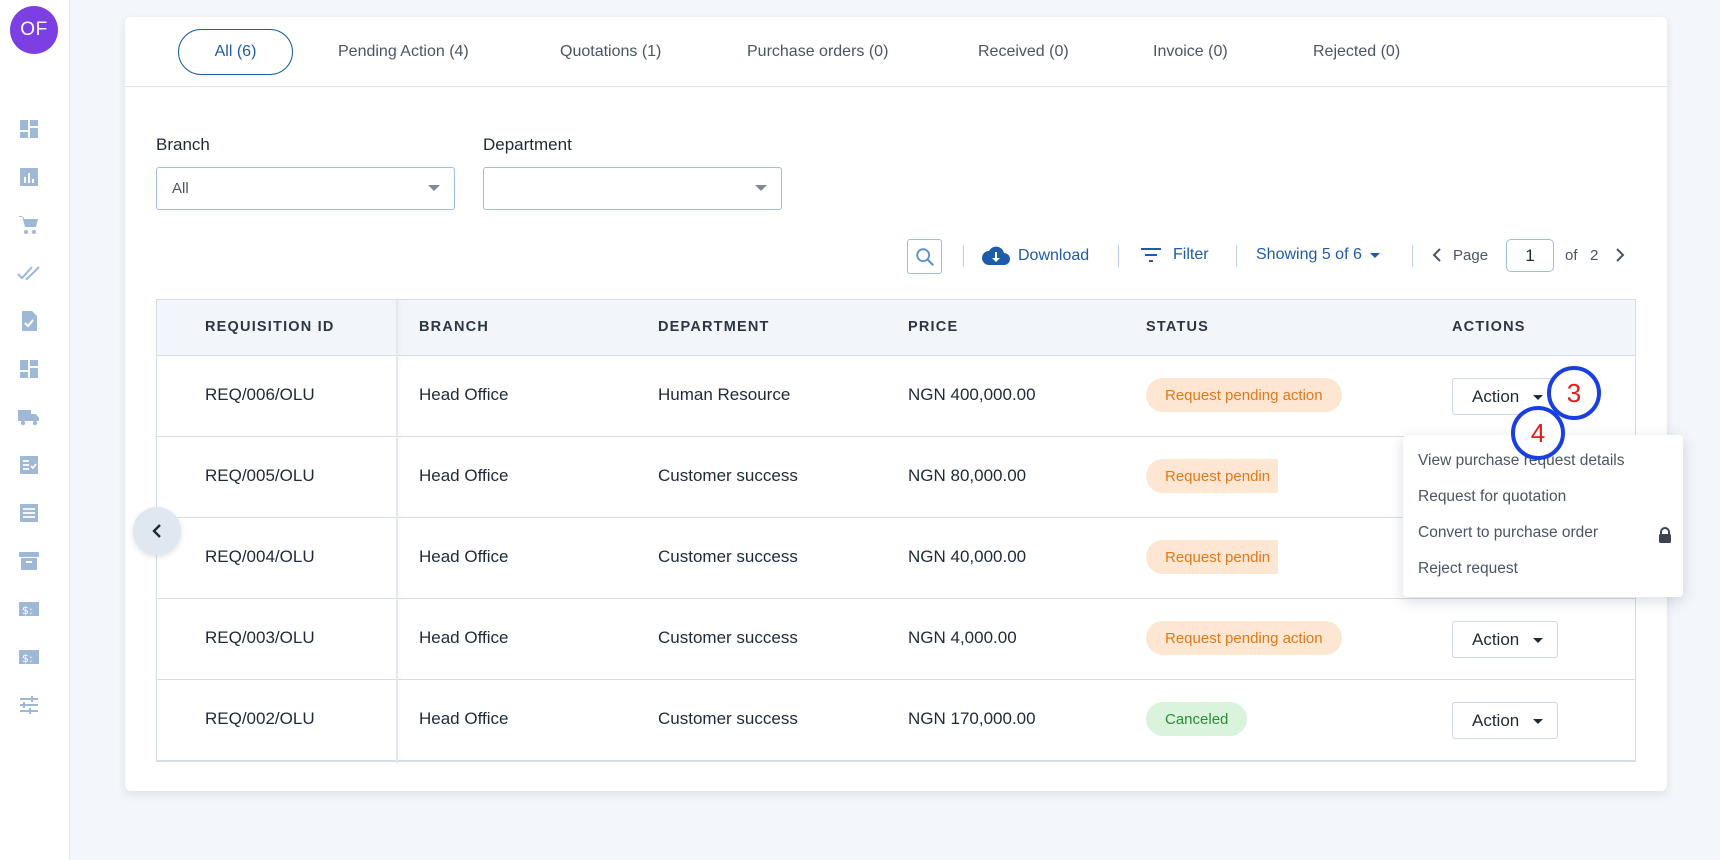 The width and height of the screenshot is (1720, 860). I want to click on column-header-requisition-id: REQUISITION ID, so click(270, 327).